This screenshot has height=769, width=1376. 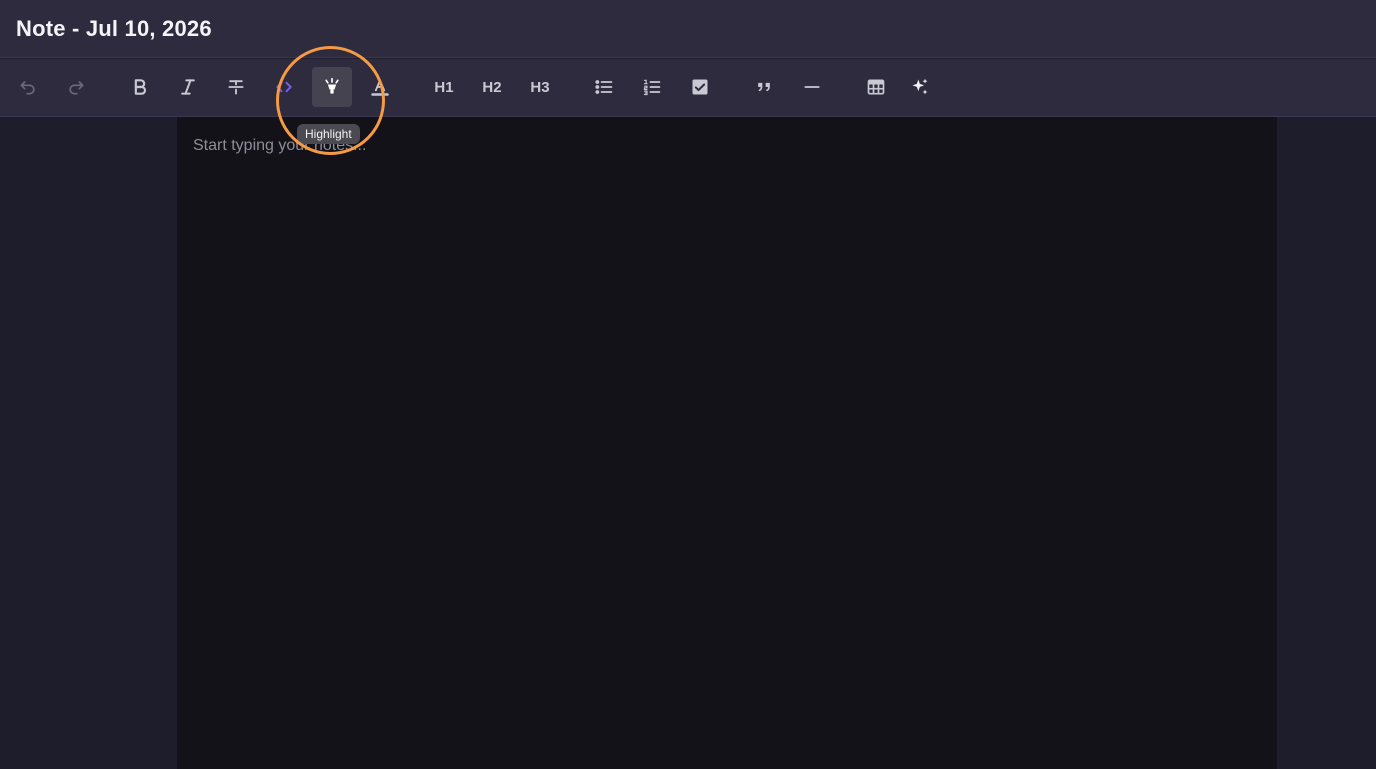 I want to click on horizontal-rule-icon, so click(x=812, y=87).